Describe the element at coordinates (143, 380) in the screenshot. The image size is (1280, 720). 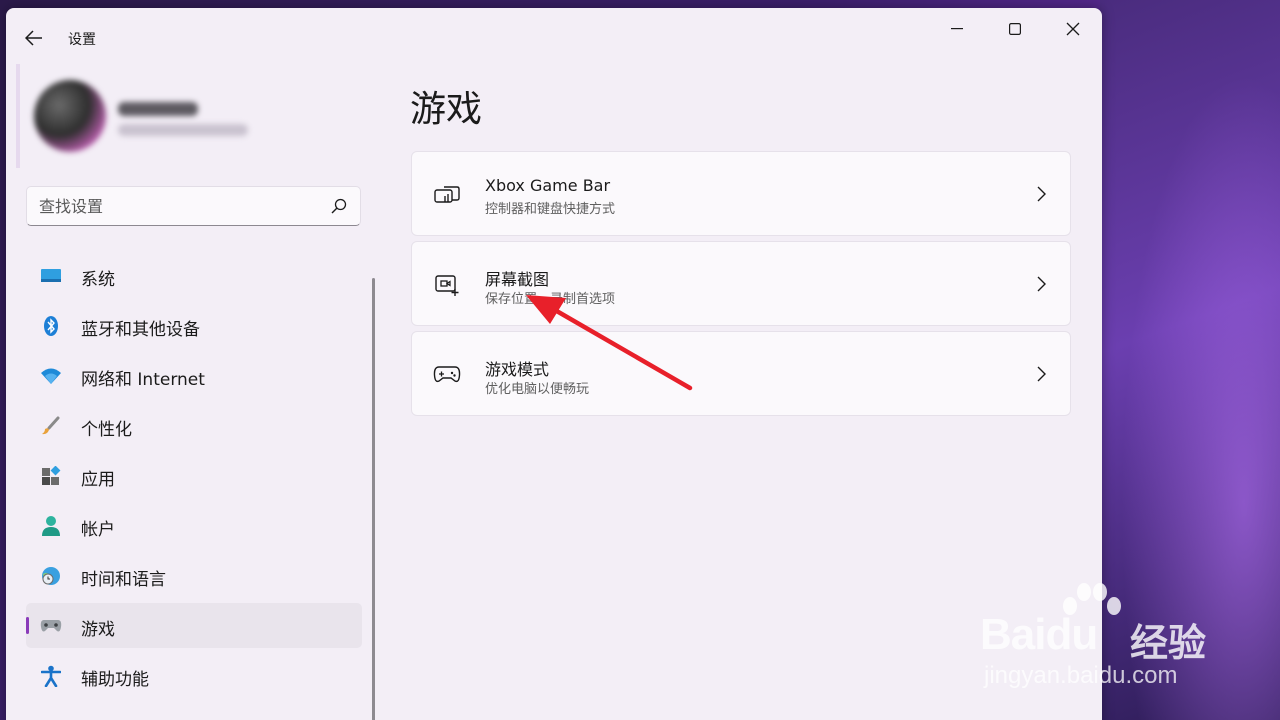
I see `sidebar-item-label: 网络和 Internet` at that location.